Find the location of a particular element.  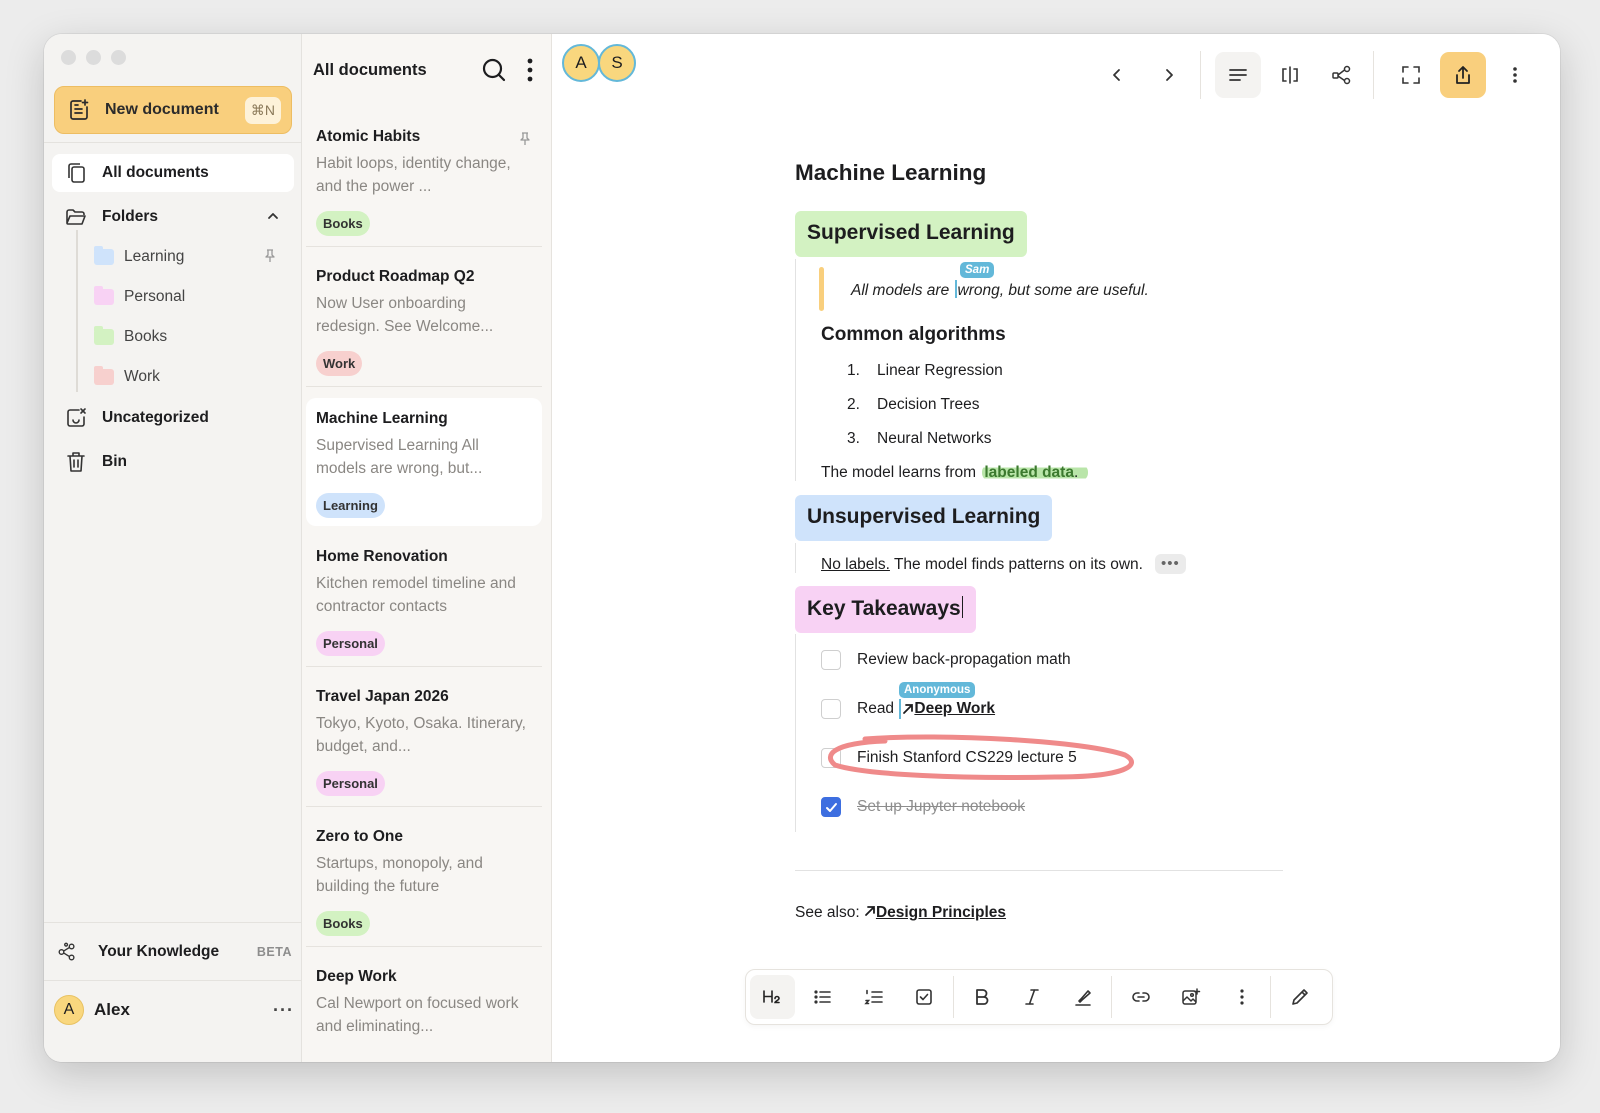

knowledge-graph-icon is located at coordinates (66, 951).